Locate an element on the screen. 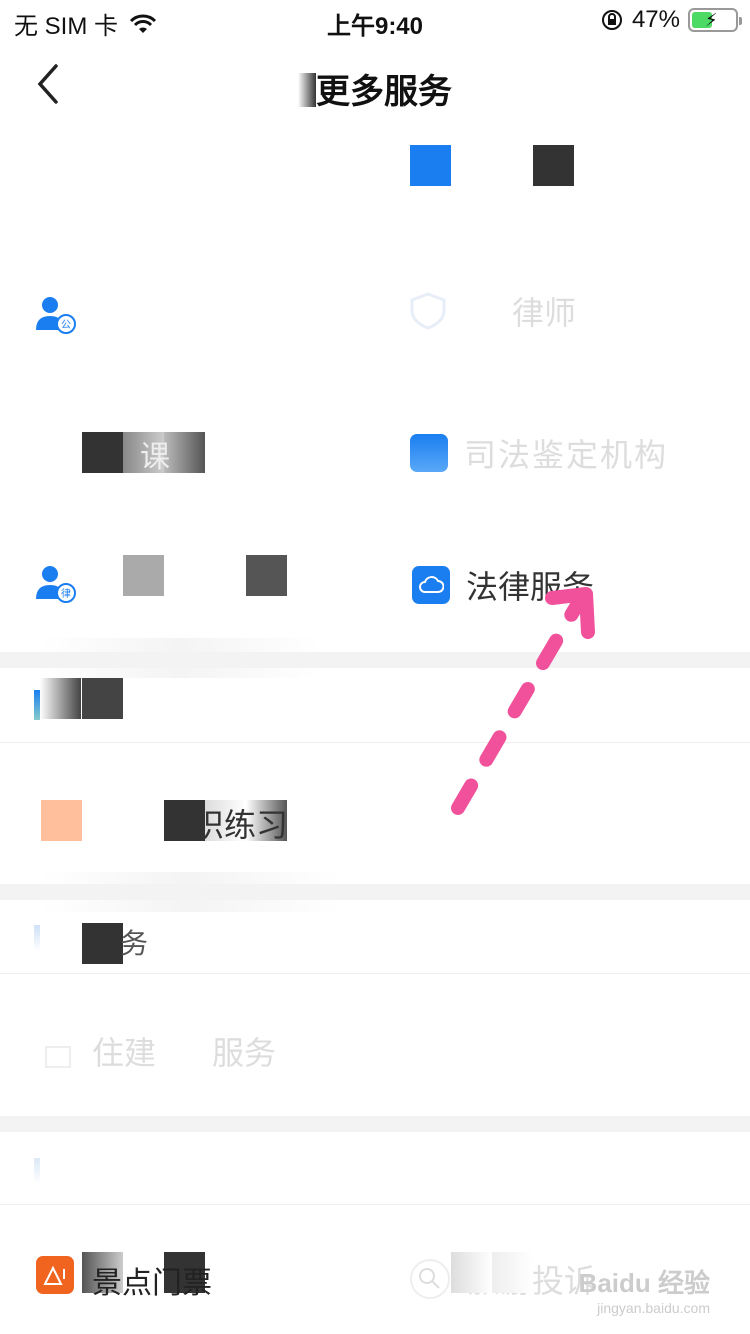 This screenshot has height=1334, width=750. grid-item-label: 司法鉴定机构 is located at coordinates (566, 455).